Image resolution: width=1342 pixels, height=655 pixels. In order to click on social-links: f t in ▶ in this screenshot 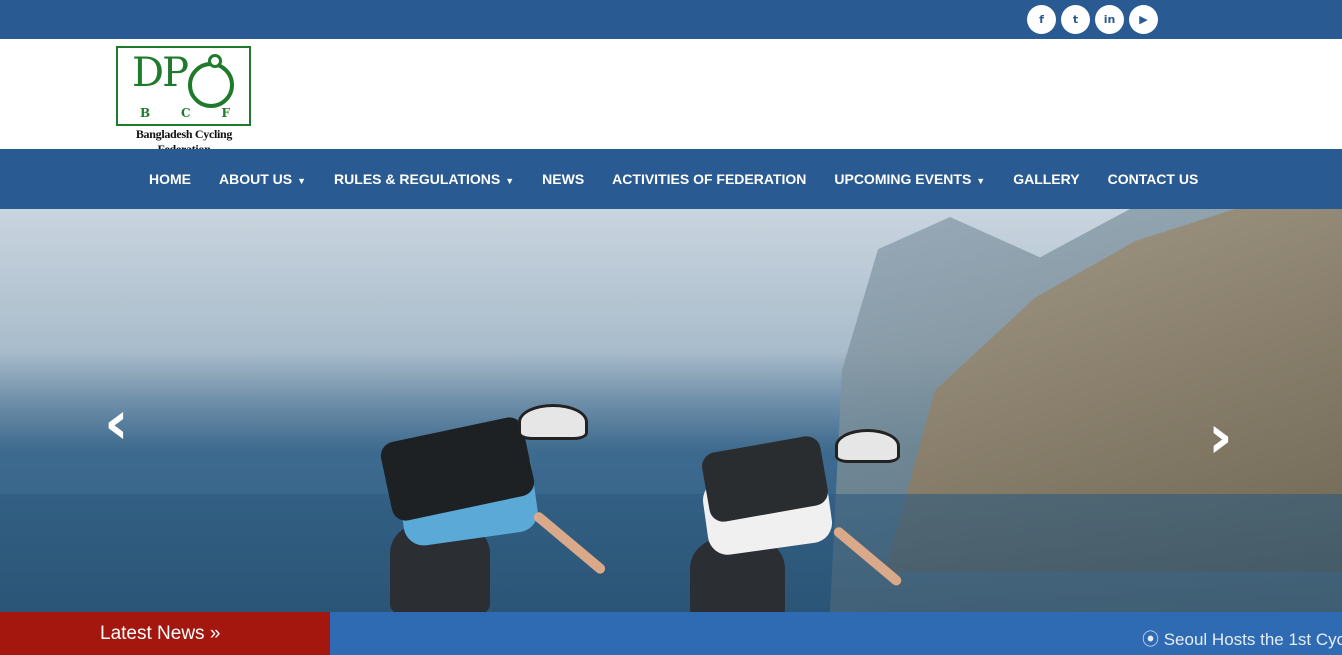, I will do `click(1092, 19)`.